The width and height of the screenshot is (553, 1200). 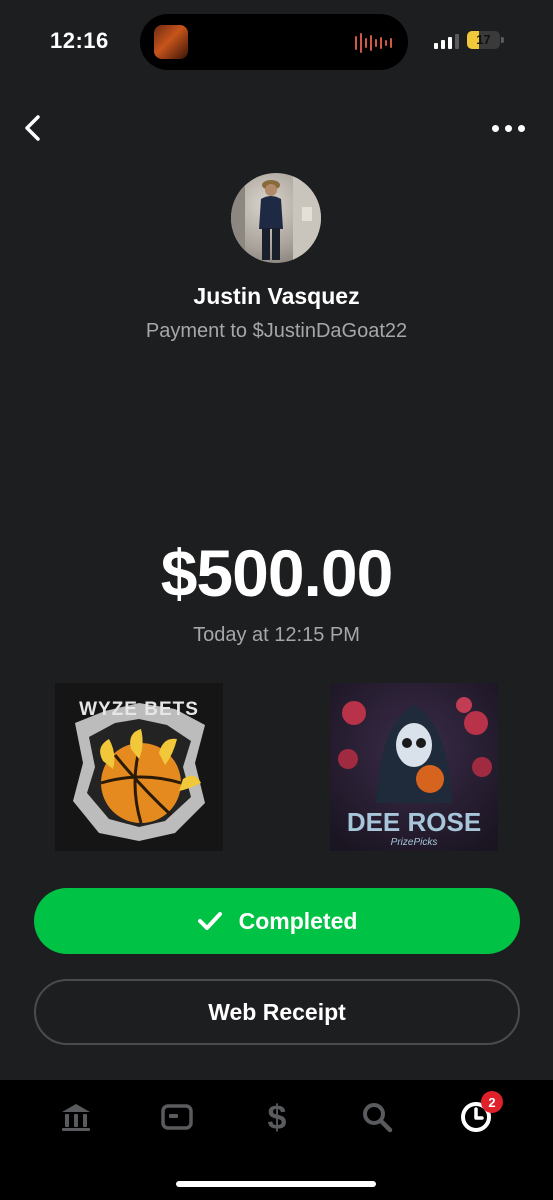 I want to click on person-photo, so click(x=276, y=218).